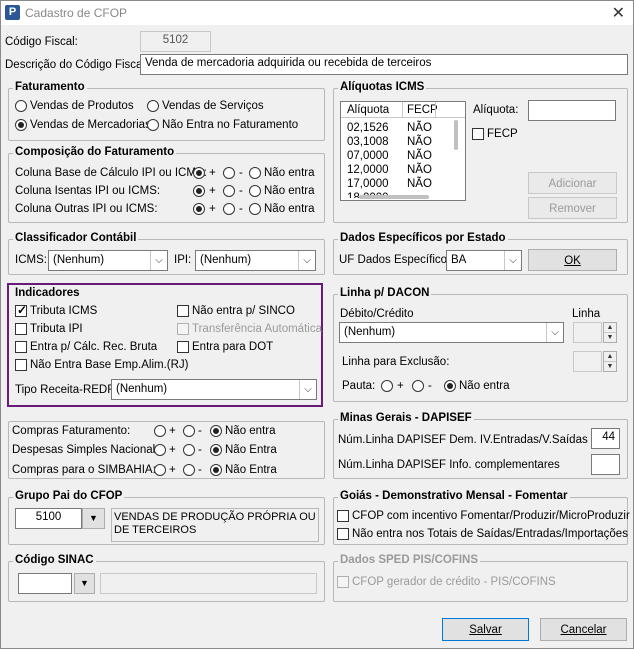 The width and height of the screenshot is (634, 649). Describe the element at coordinates (605, 438) in the screenshot. I see `dapisef-row1-input: 44` at that location.